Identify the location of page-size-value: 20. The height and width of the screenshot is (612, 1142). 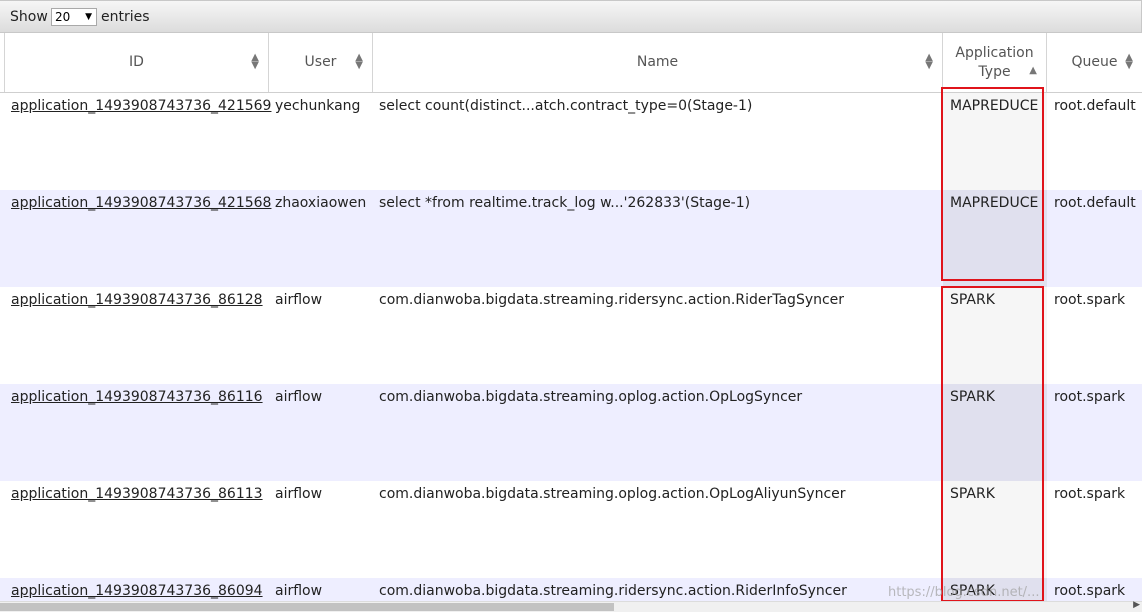
(63, 17).